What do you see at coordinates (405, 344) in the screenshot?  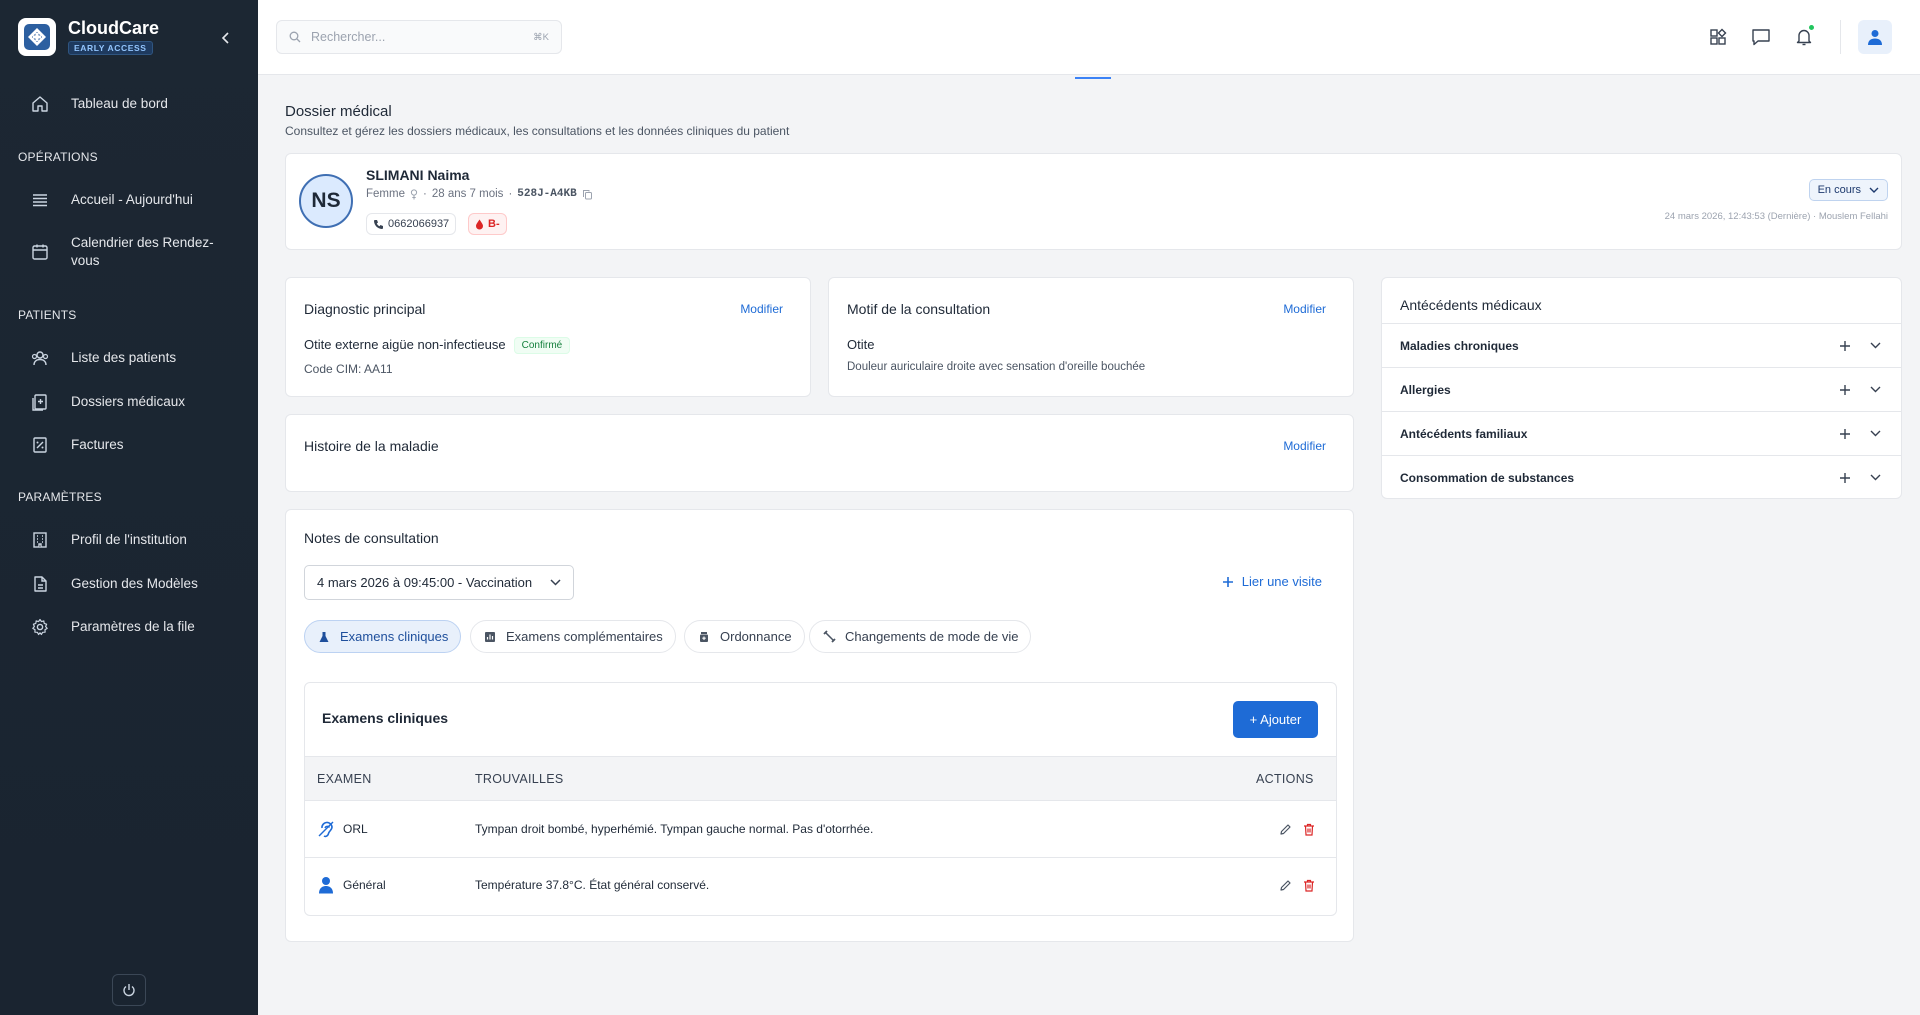 I see `diagnostic-name: Otite externe aigüe non-infectieuse` at bounding box center [405, 344].